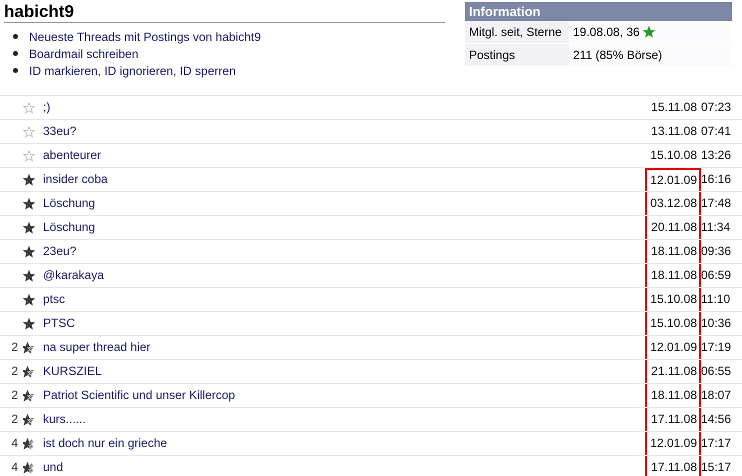 The height and width of the screenshot is (476, 742). I want to click on thread-link: na super thread hier, so click(96, 347).